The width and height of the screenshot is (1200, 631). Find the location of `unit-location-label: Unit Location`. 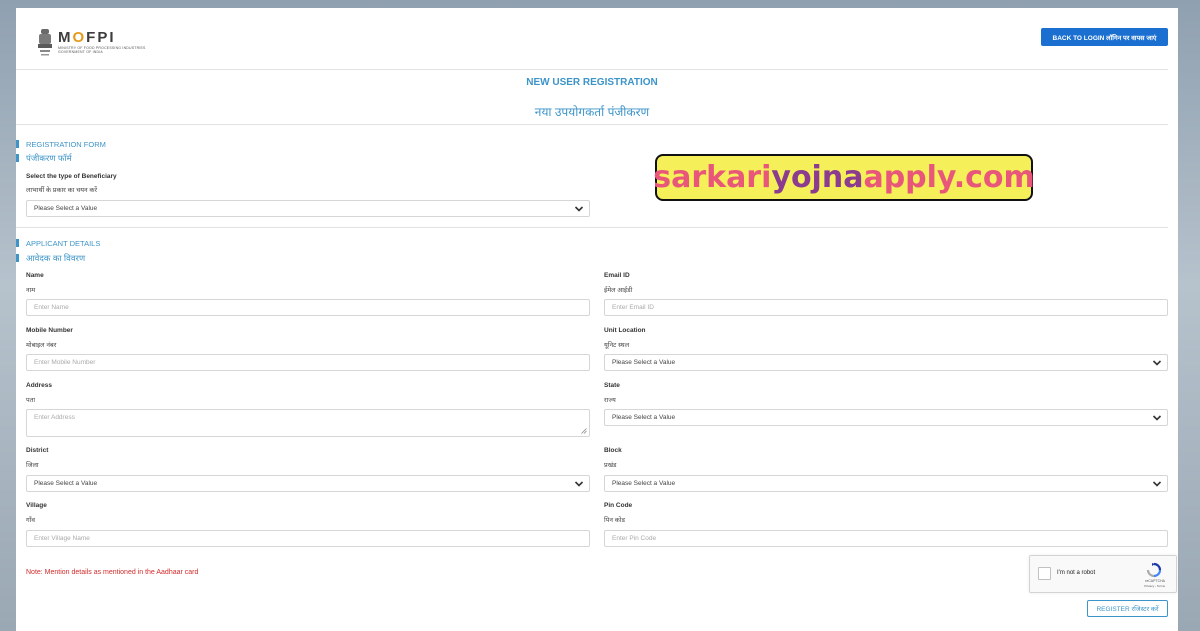

unit-location-label: Unit Location is located at coordinates (625, 330).